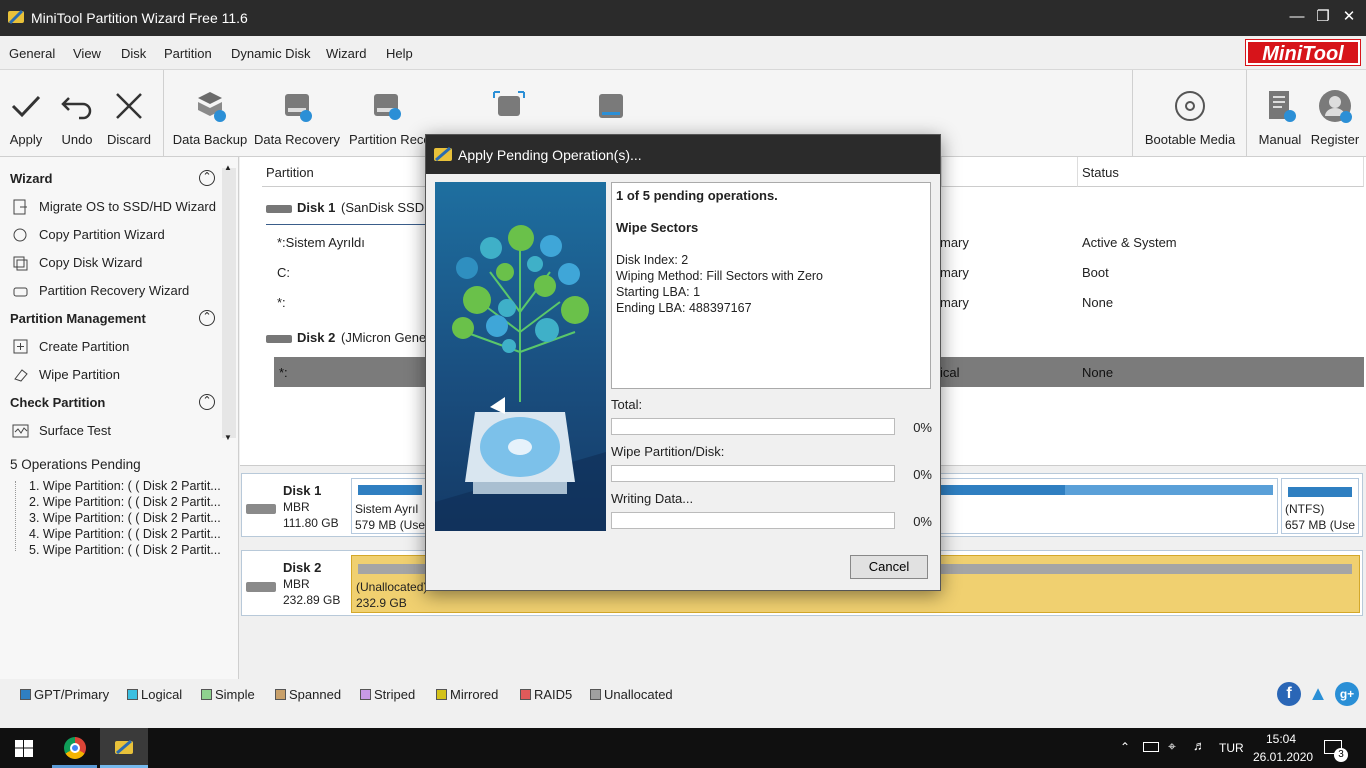 This screenshot has width=1366, height=768. What do you see at coordinates (75, 430) in the screenshot?
I see `surface-test-item: Surface Test` at bounding box center [75, 430].